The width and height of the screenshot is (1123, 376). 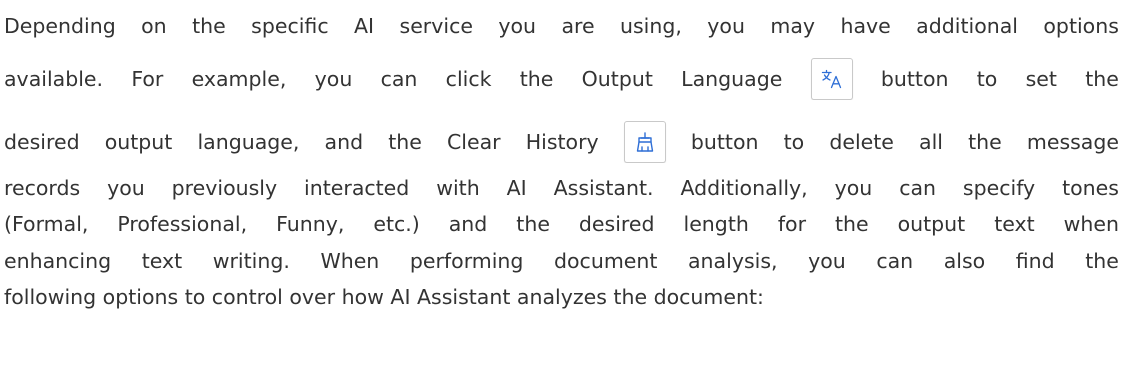 I want to click on word: are, so click(x=578, y=26).